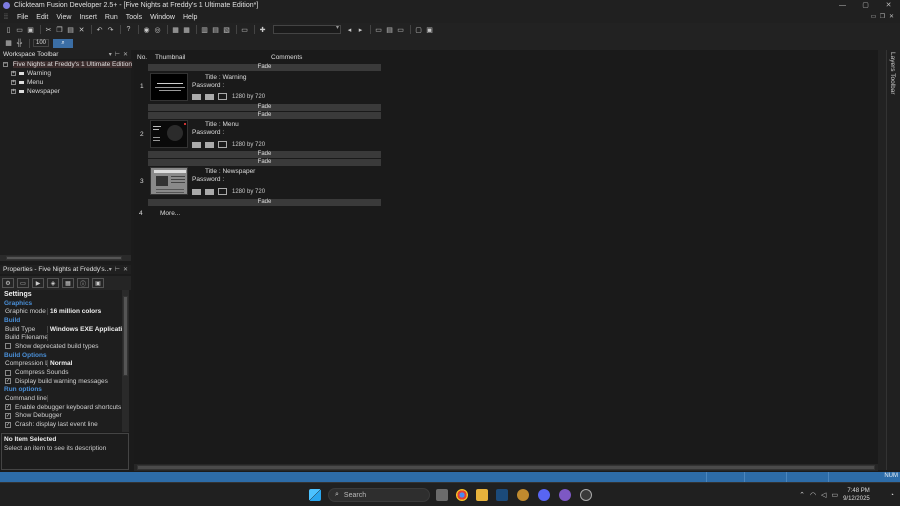  I want to click on property-checkbox-row: ✓ Show Debugger, so click(61, 416).